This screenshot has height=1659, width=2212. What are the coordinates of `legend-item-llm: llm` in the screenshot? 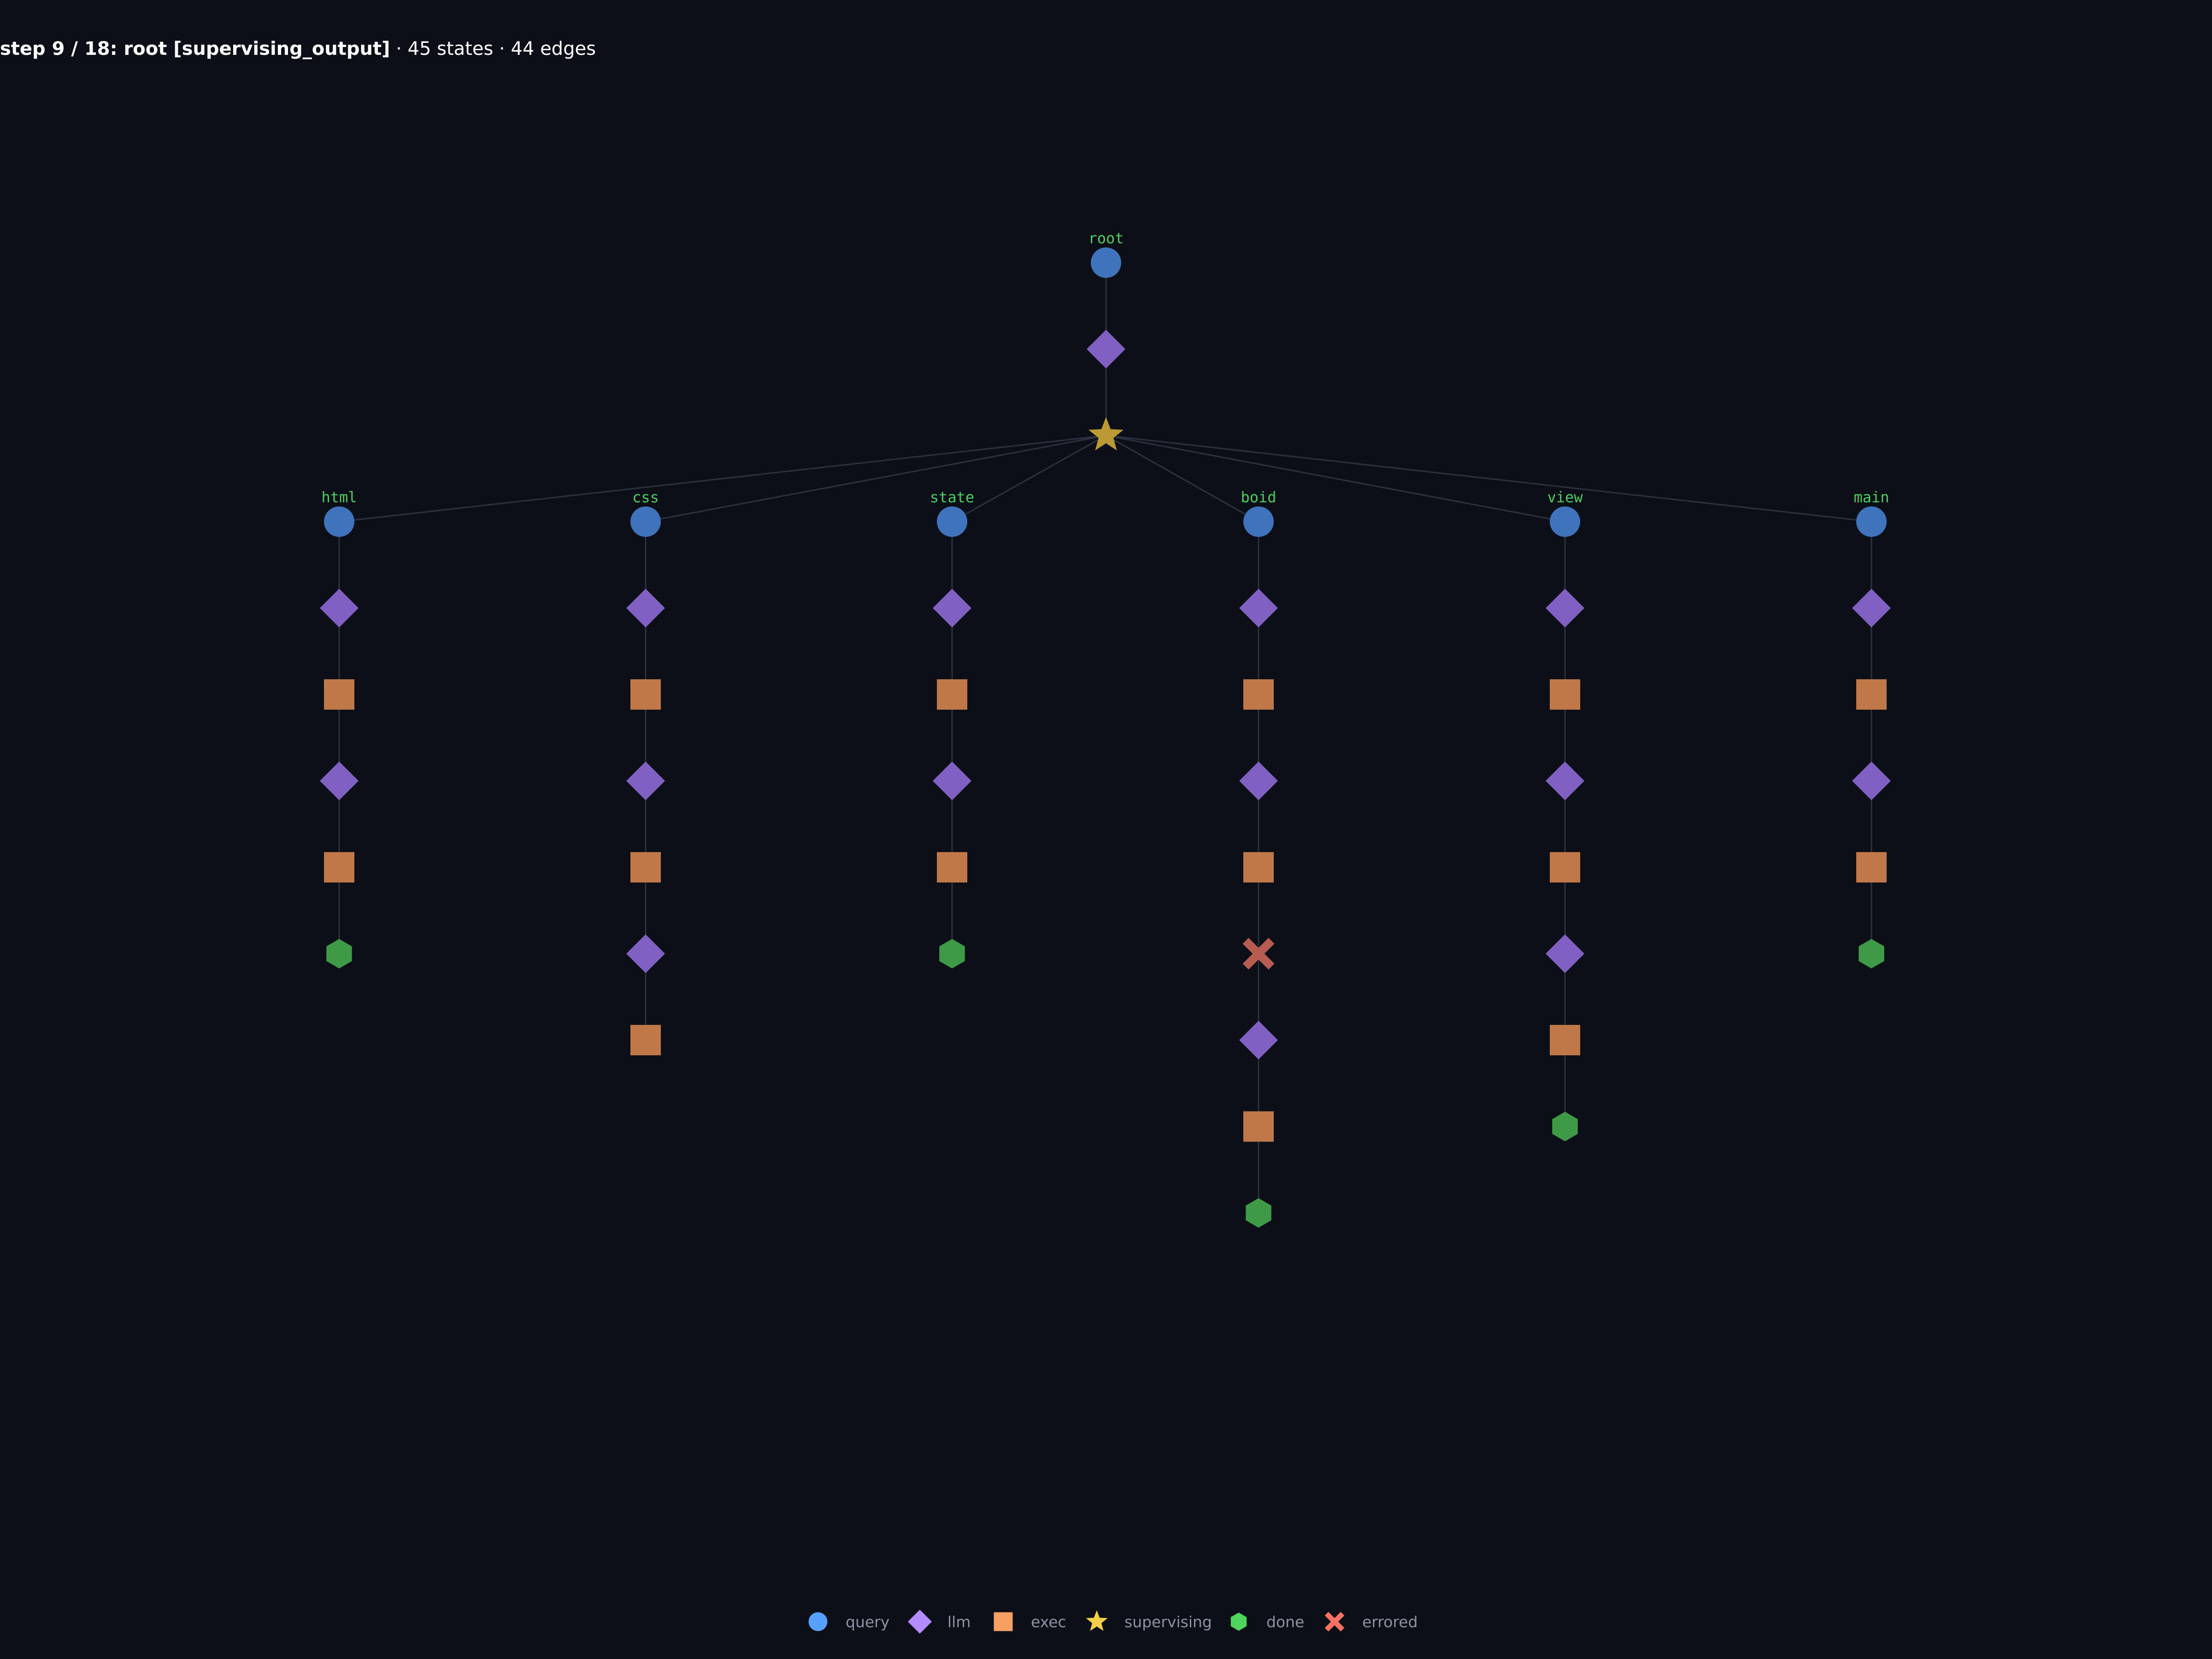 It's located at (939, 1621).